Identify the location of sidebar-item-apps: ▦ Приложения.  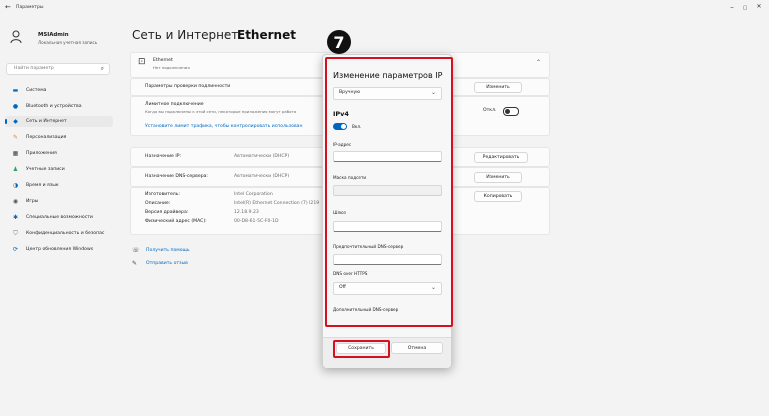
(59, 153).